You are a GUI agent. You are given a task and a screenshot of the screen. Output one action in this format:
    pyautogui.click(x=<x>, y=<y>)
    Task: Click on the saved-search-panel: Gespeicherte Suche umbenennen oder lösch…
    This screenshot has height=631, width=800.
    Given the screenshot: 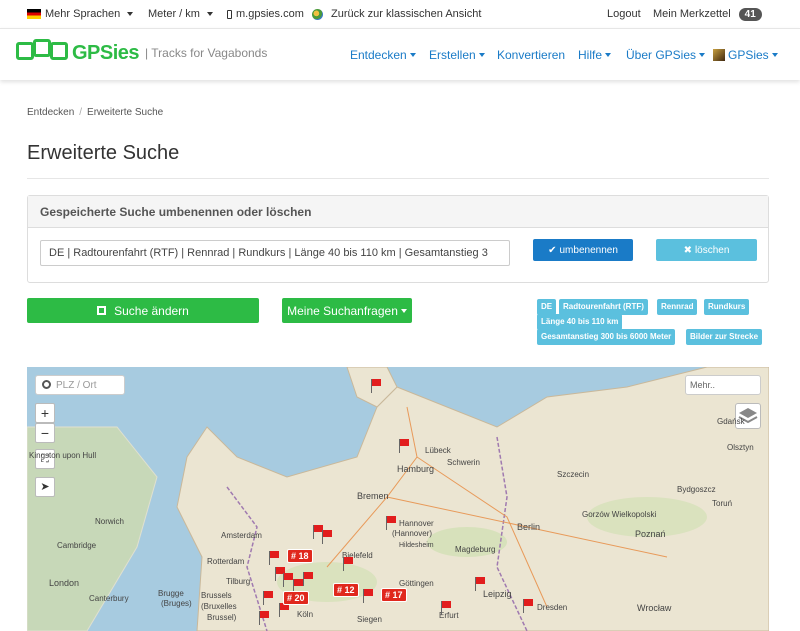 What is the action you would take?
    pyautogui.click(x=398, y=239)
    